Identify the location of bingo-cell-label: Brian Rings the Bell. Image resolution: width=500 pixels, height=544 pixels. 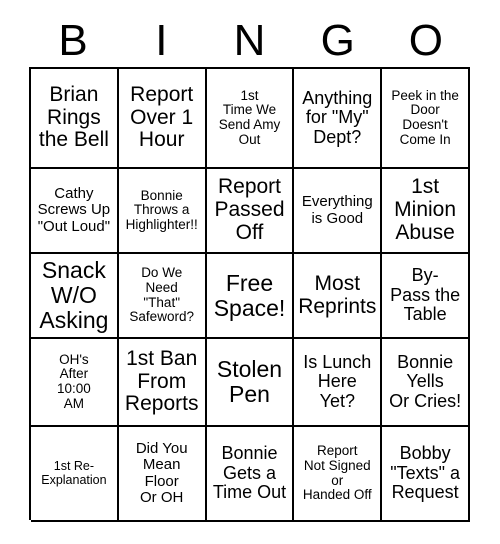
(73, 117).